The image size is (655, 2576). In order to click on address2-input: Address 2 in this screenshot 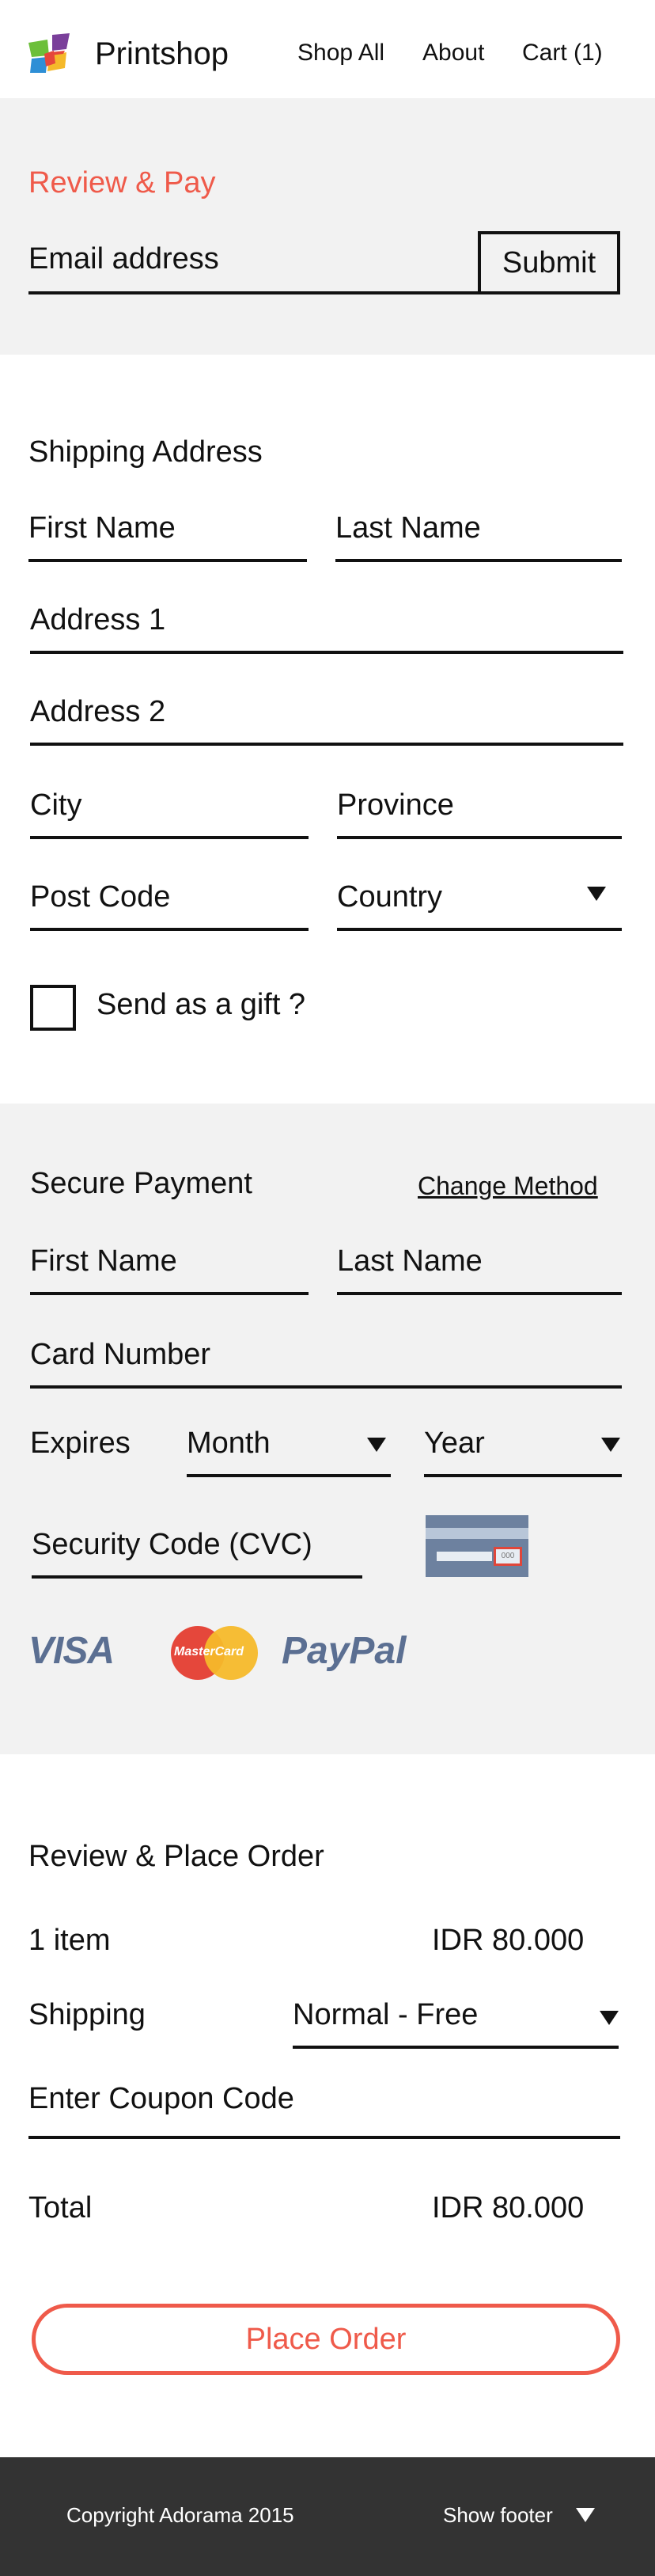, I will do `click(97, 712)`.